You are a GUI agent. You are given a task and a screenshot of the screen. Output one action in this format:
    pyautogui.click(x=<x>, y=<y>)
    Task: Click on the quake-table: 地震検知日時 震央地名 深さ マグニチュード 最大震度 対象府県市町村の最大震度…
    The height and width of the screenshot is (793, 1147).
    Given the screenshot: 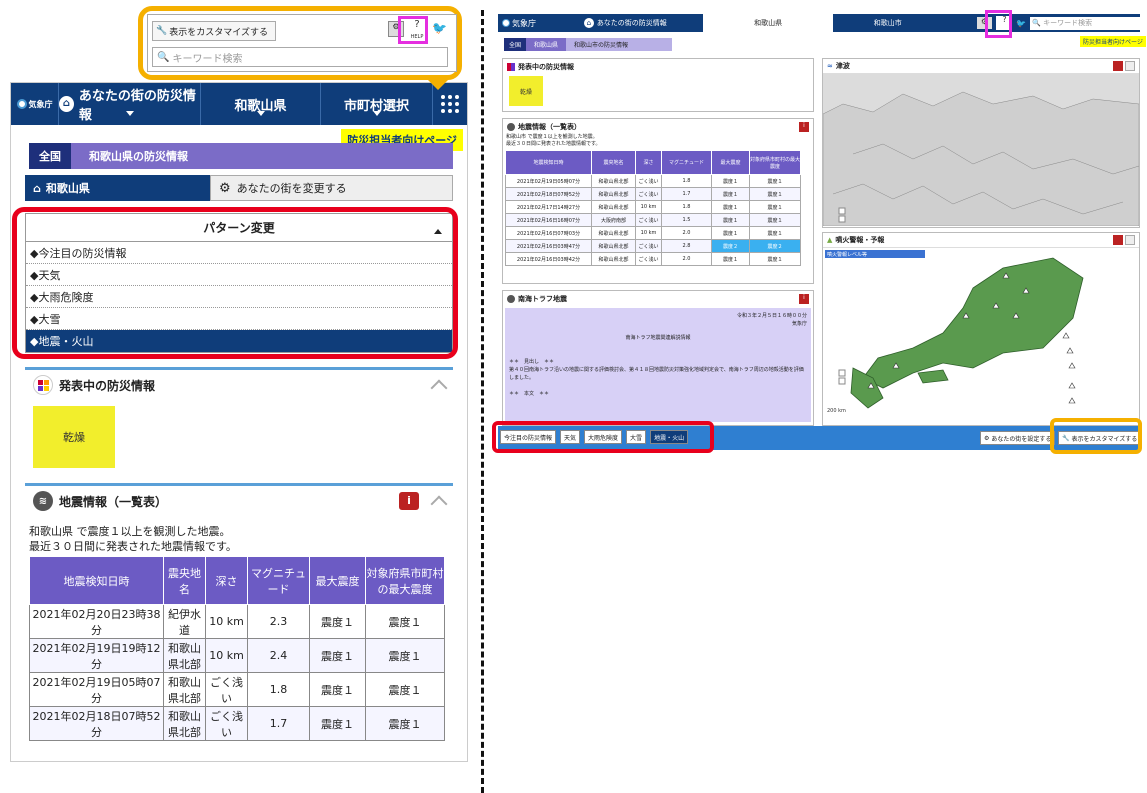 What is the action you would take?
    pyautogui.click(x=237, y=648)
    